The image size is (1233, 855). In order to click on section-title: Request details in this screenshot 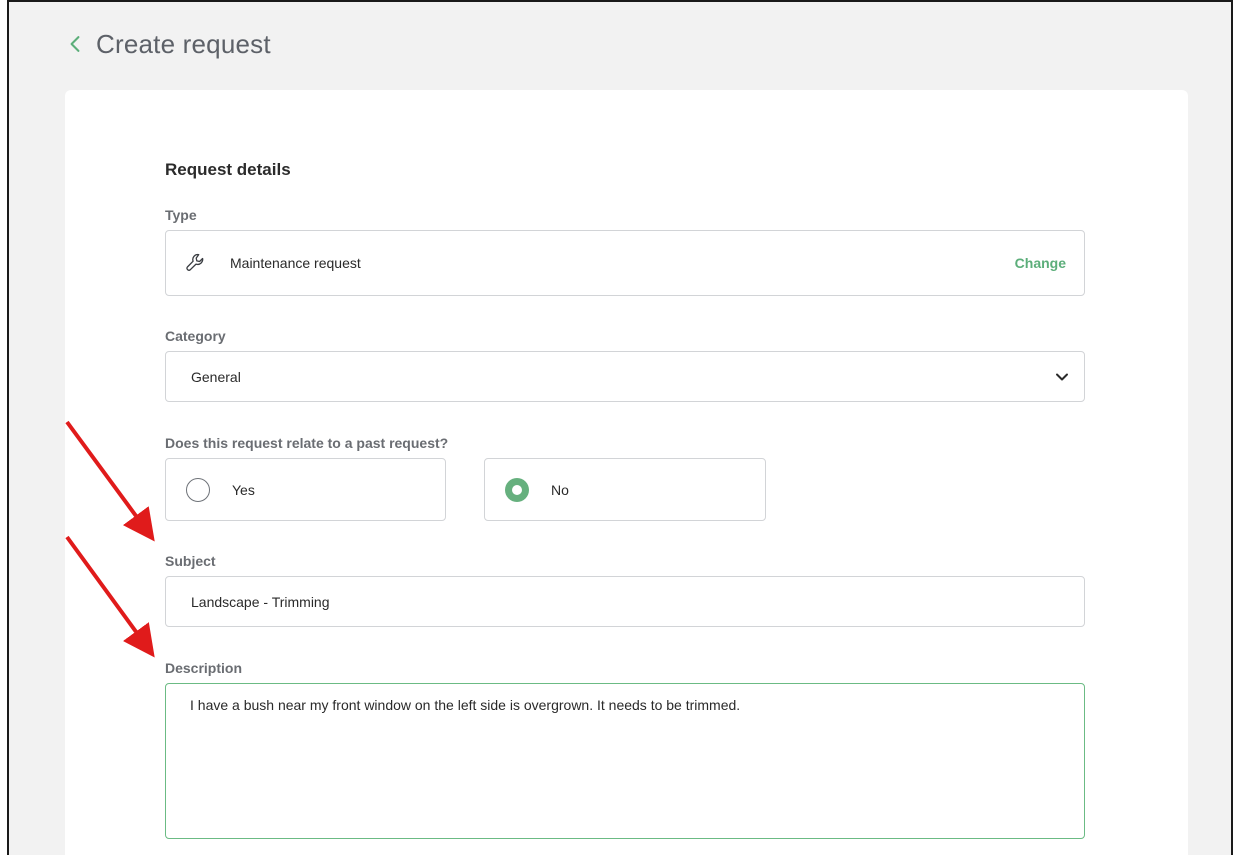, I will do `click(228, 169)`.